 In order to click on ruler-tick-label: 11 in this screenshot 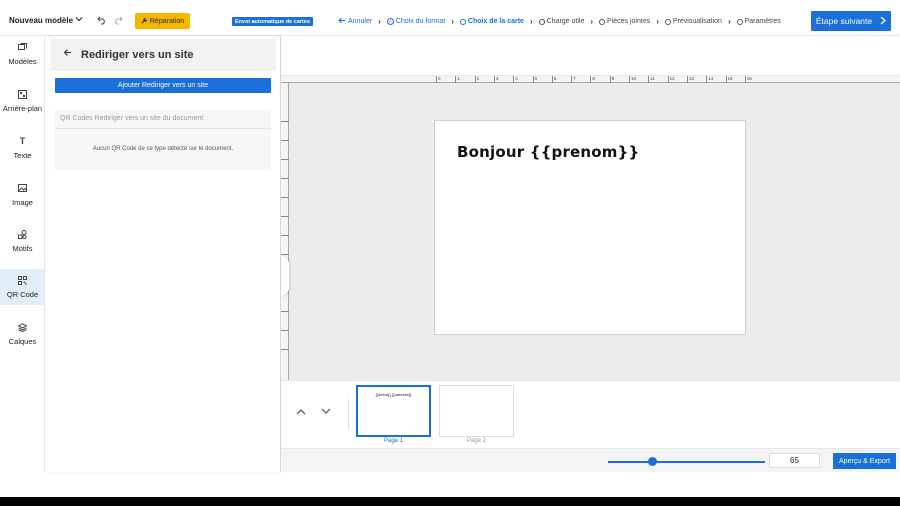, I will do `click(651, 79)`.